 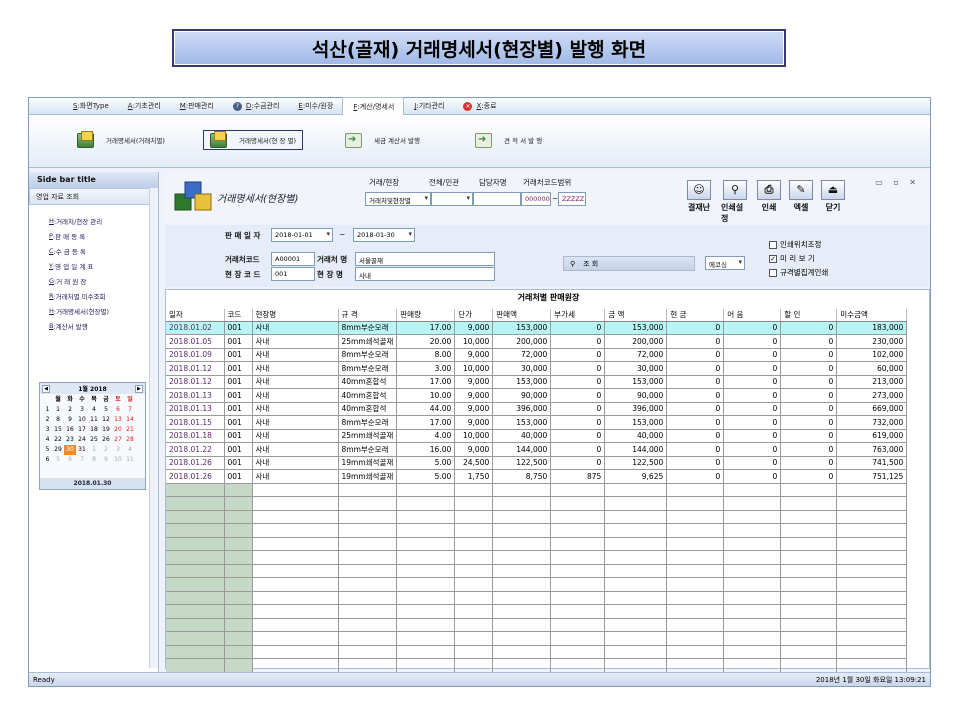 I want to click on calendar-day: 7, so click(x=82, y=460).